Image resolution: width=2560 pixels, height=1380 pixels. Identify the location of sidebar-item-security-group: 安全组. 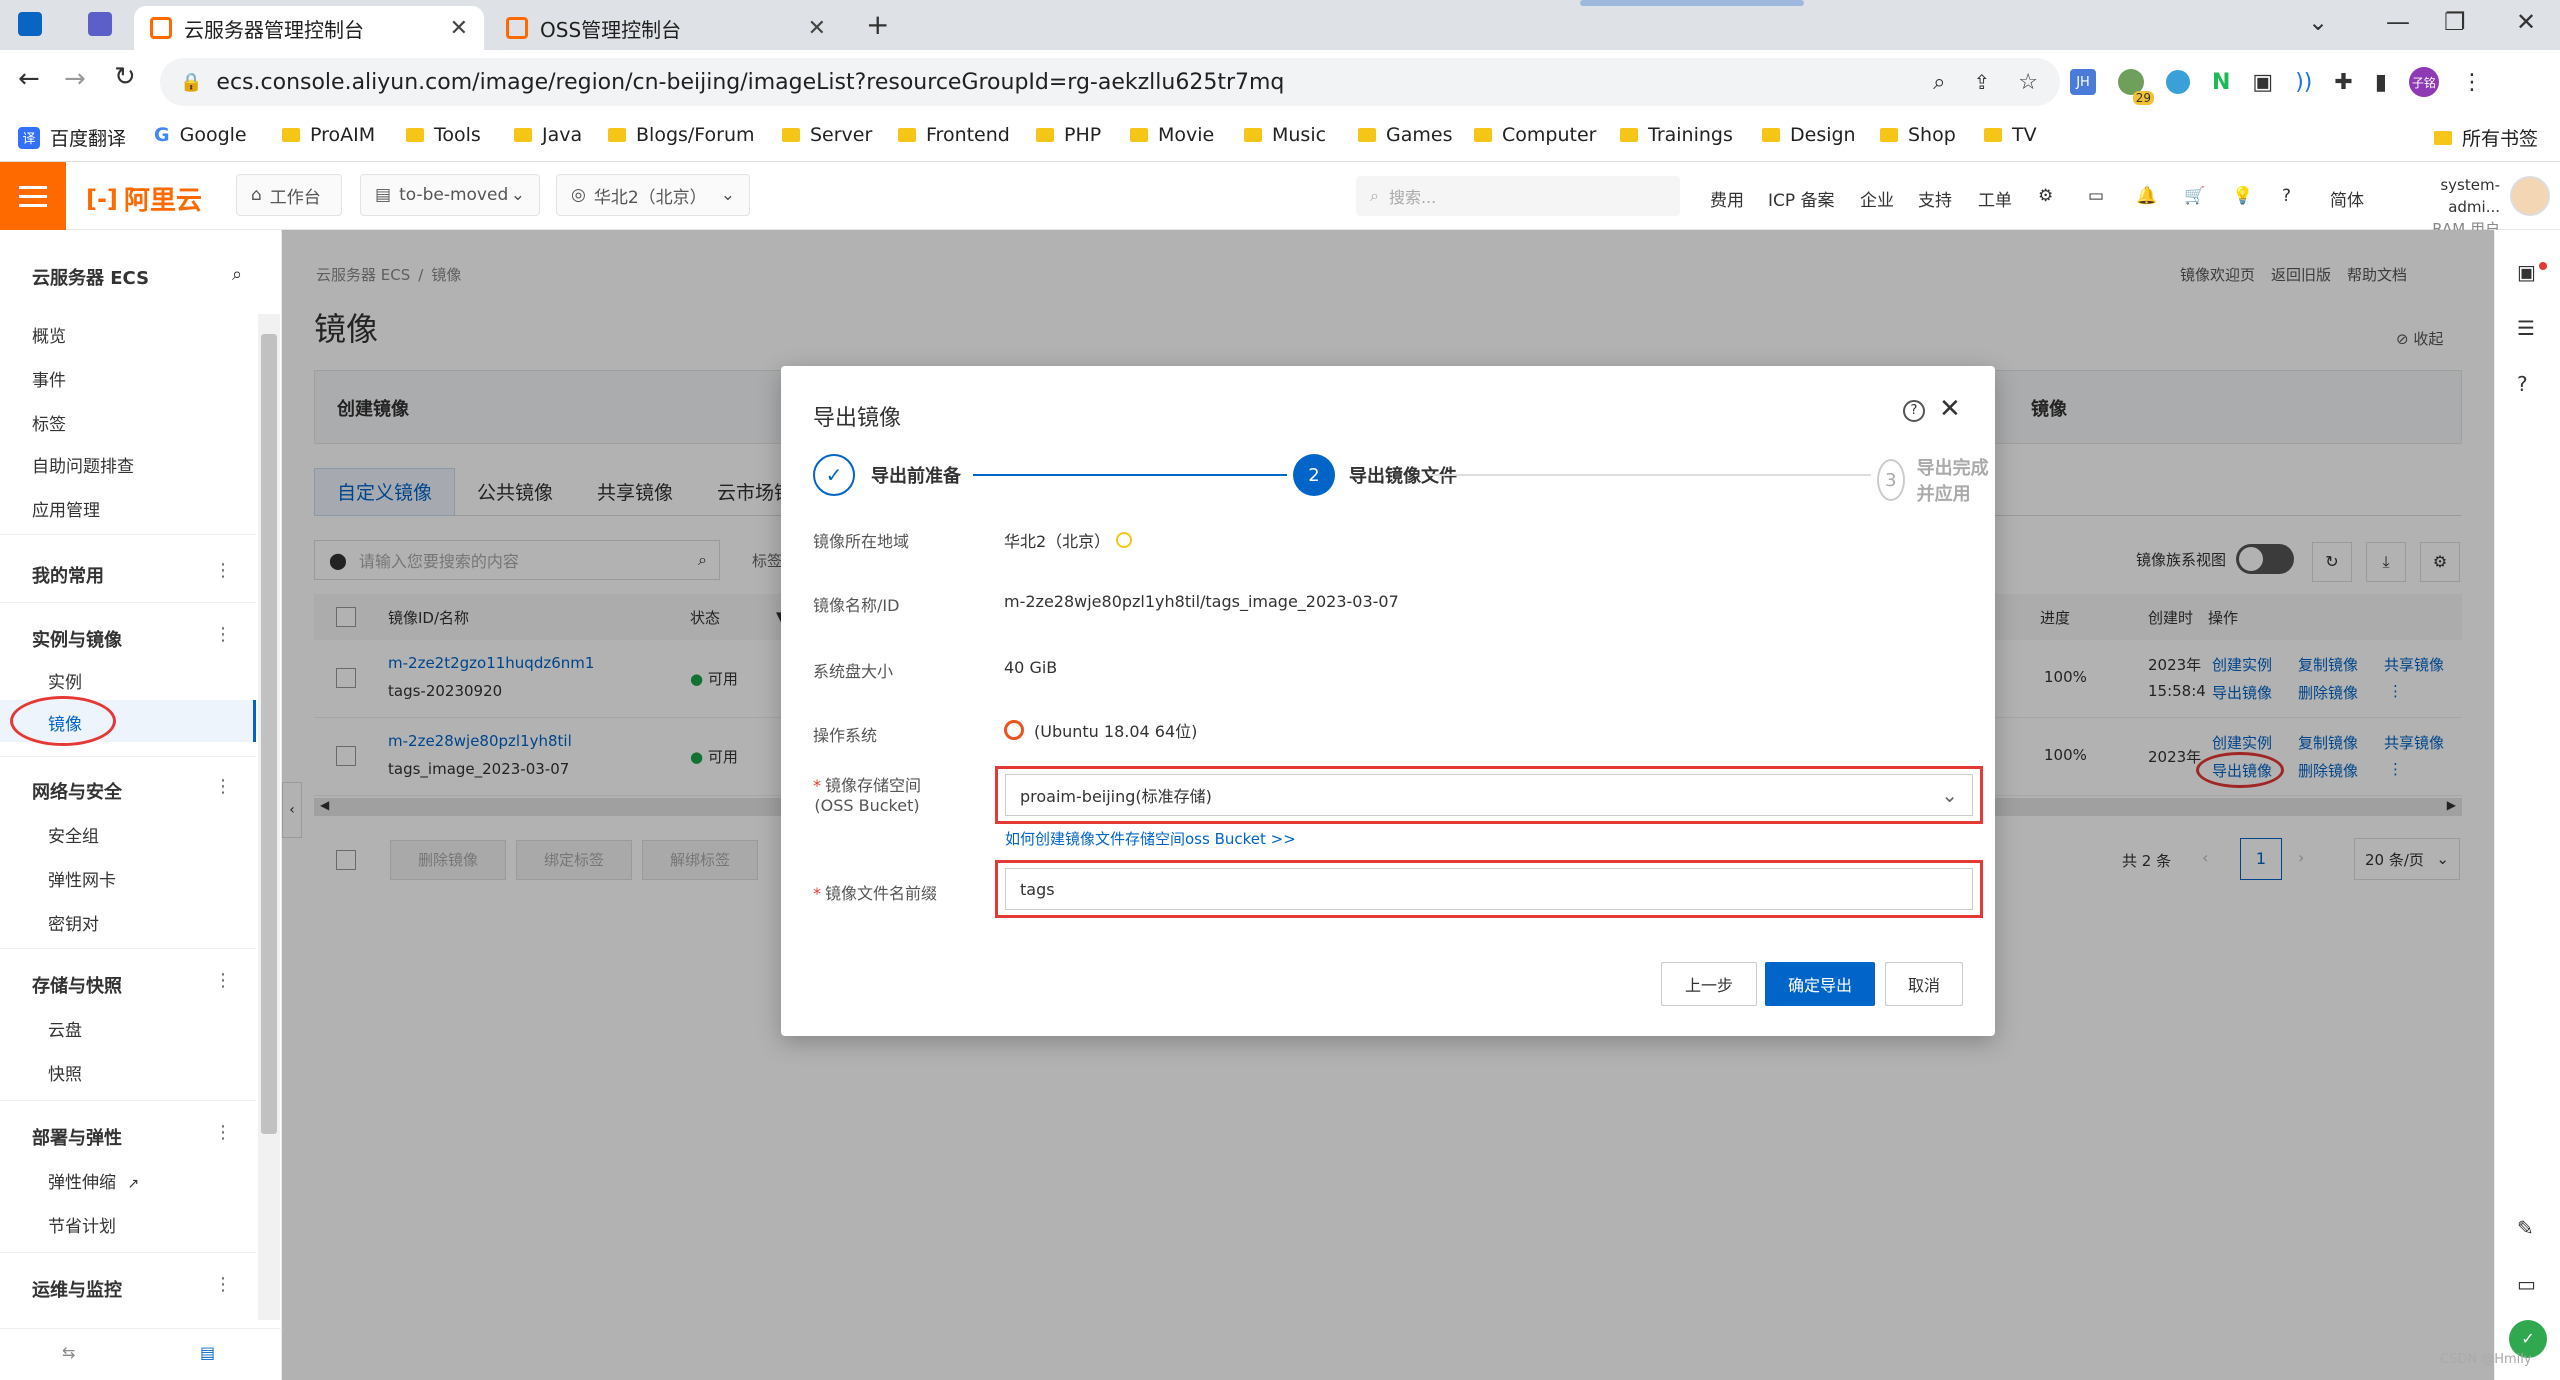
(73, 834).